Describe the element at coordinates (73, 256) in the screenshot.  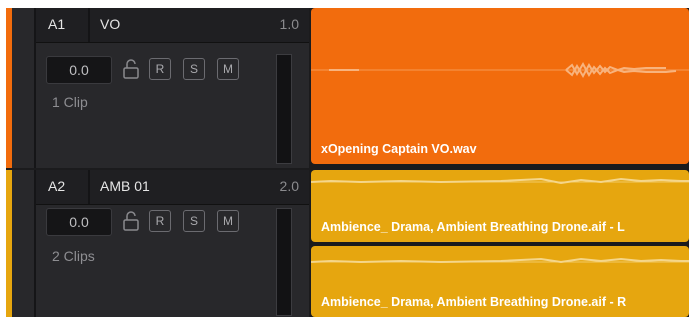
I see `clip-count: 2 Clips` at that location.